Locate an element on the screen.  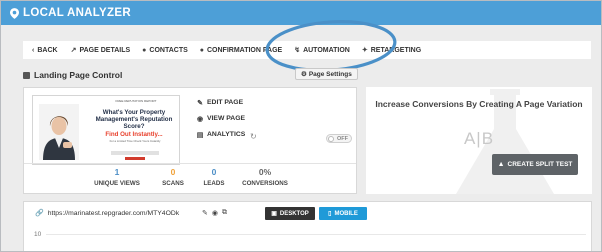
stat-label: SCANS is located at coordinates (173, 183).